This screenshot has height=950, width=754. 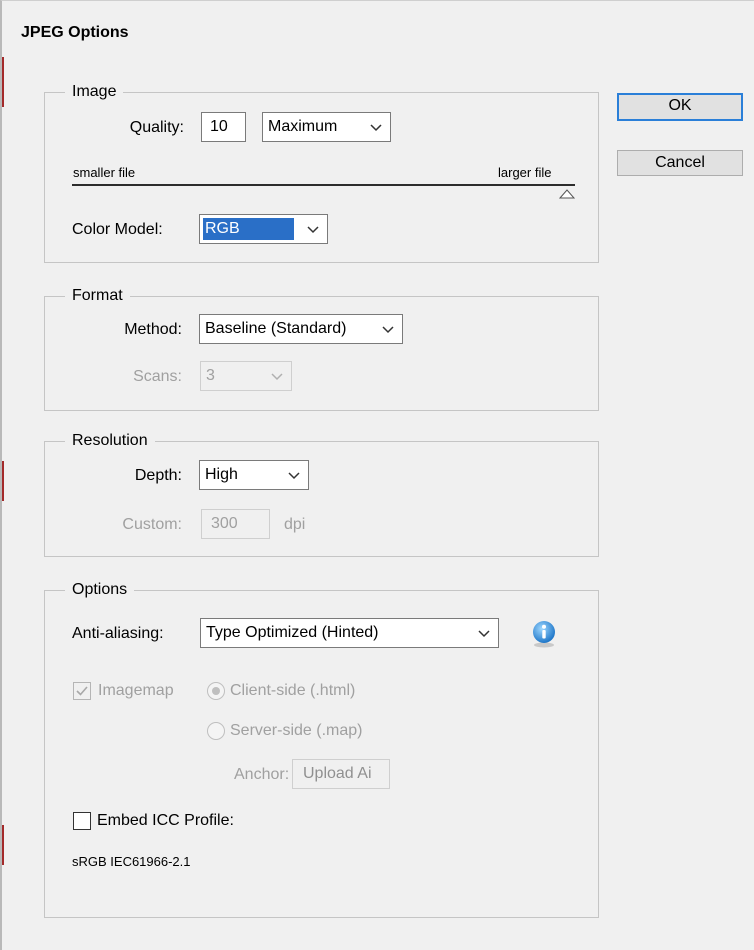 What do you see at coordinates (152, 524) in the screenshot?
I see `custom-resolution-label: Custom:` at bounding box center [152, 524].